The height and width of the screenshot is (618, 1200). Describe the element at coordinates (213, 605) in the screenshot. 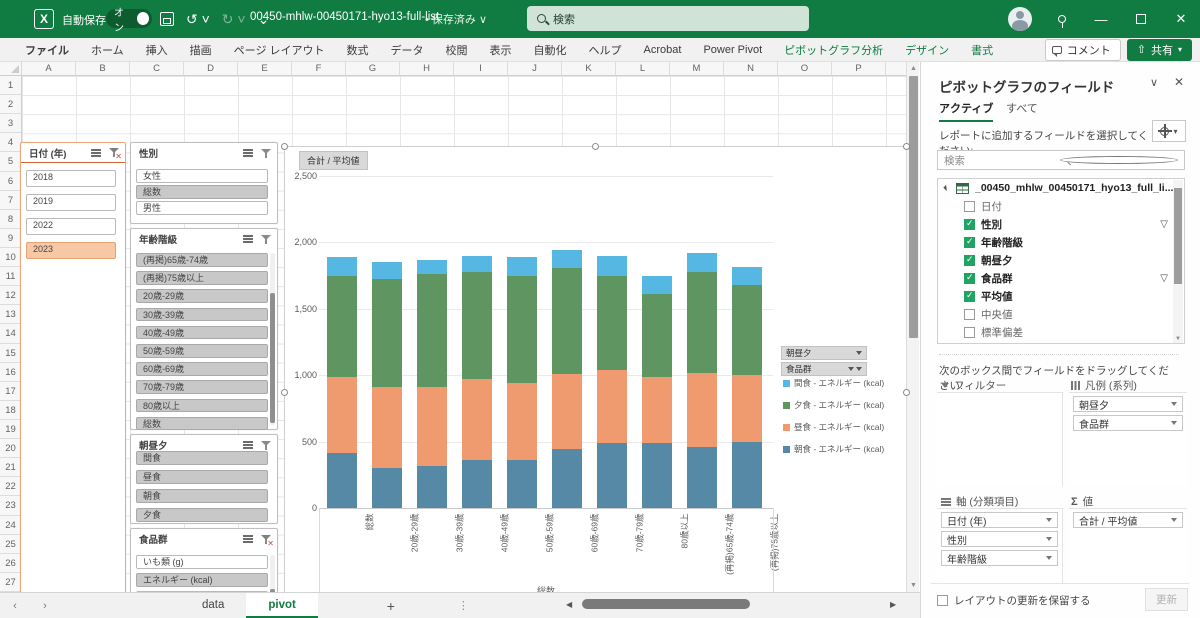

I see `sheet-tab-data: data` at that location.